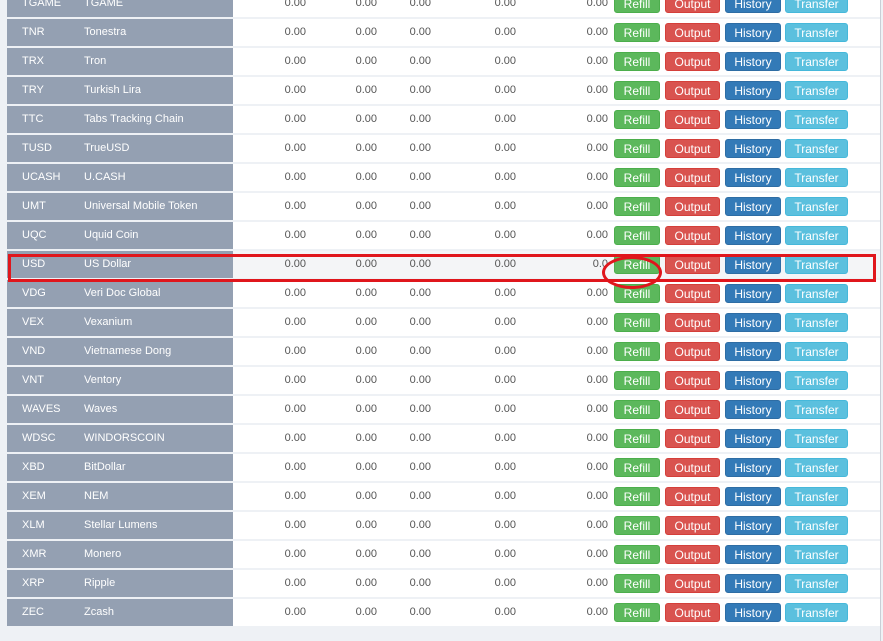  Describe the element at coordinates (33, 525) in the screenshot. I see `currency-code: XLM` at that location.